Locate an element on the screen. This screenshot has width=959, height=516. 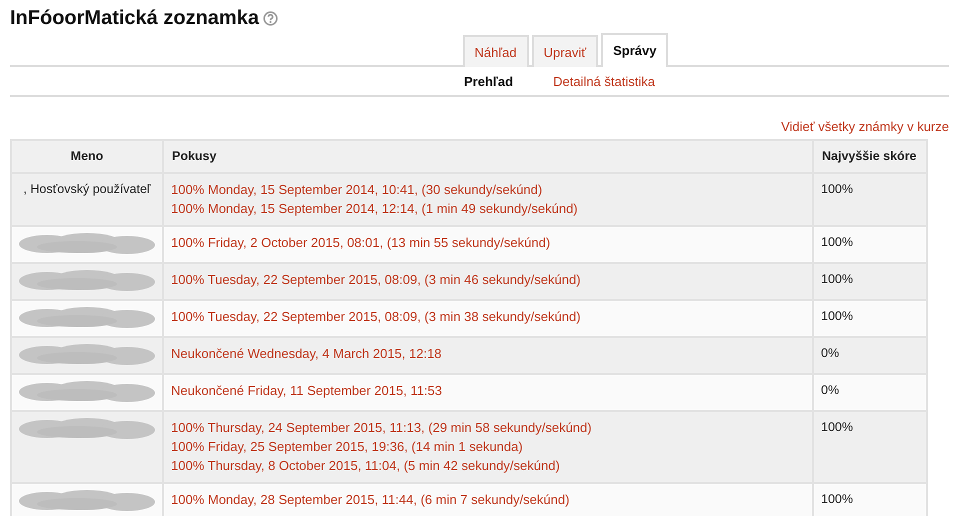
attempt-link: 100% Monday, 15 September 2014, 10:41, (30 sekundy/sekúnd) is located at coordinates (356, 189).